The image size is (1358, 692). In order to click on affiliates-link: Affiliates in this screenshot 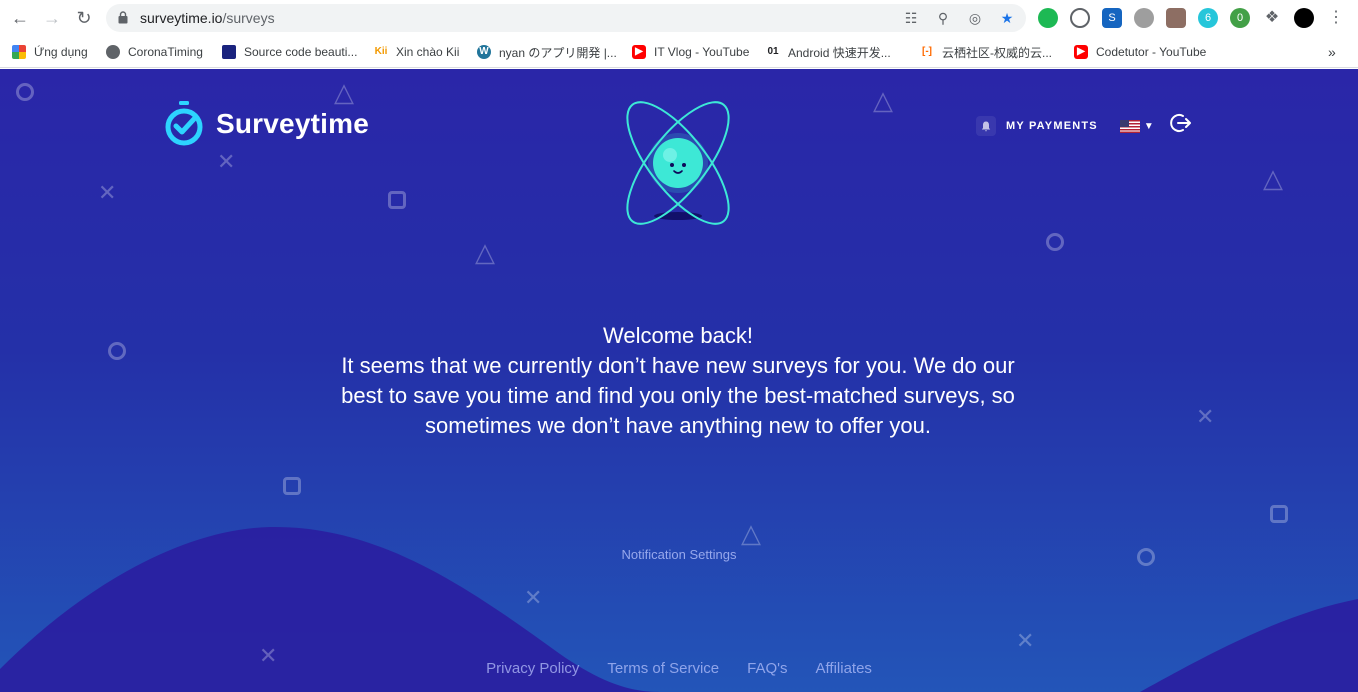, I will do `click(844, 668)`.